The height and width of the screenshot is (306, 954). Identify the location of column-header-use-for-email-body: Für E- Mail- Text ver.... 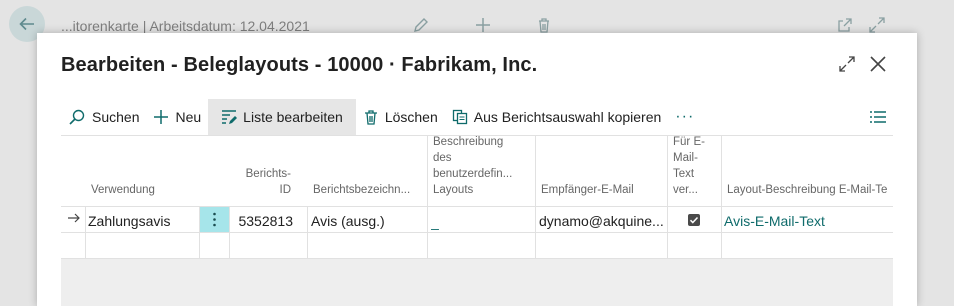
(698, 171).